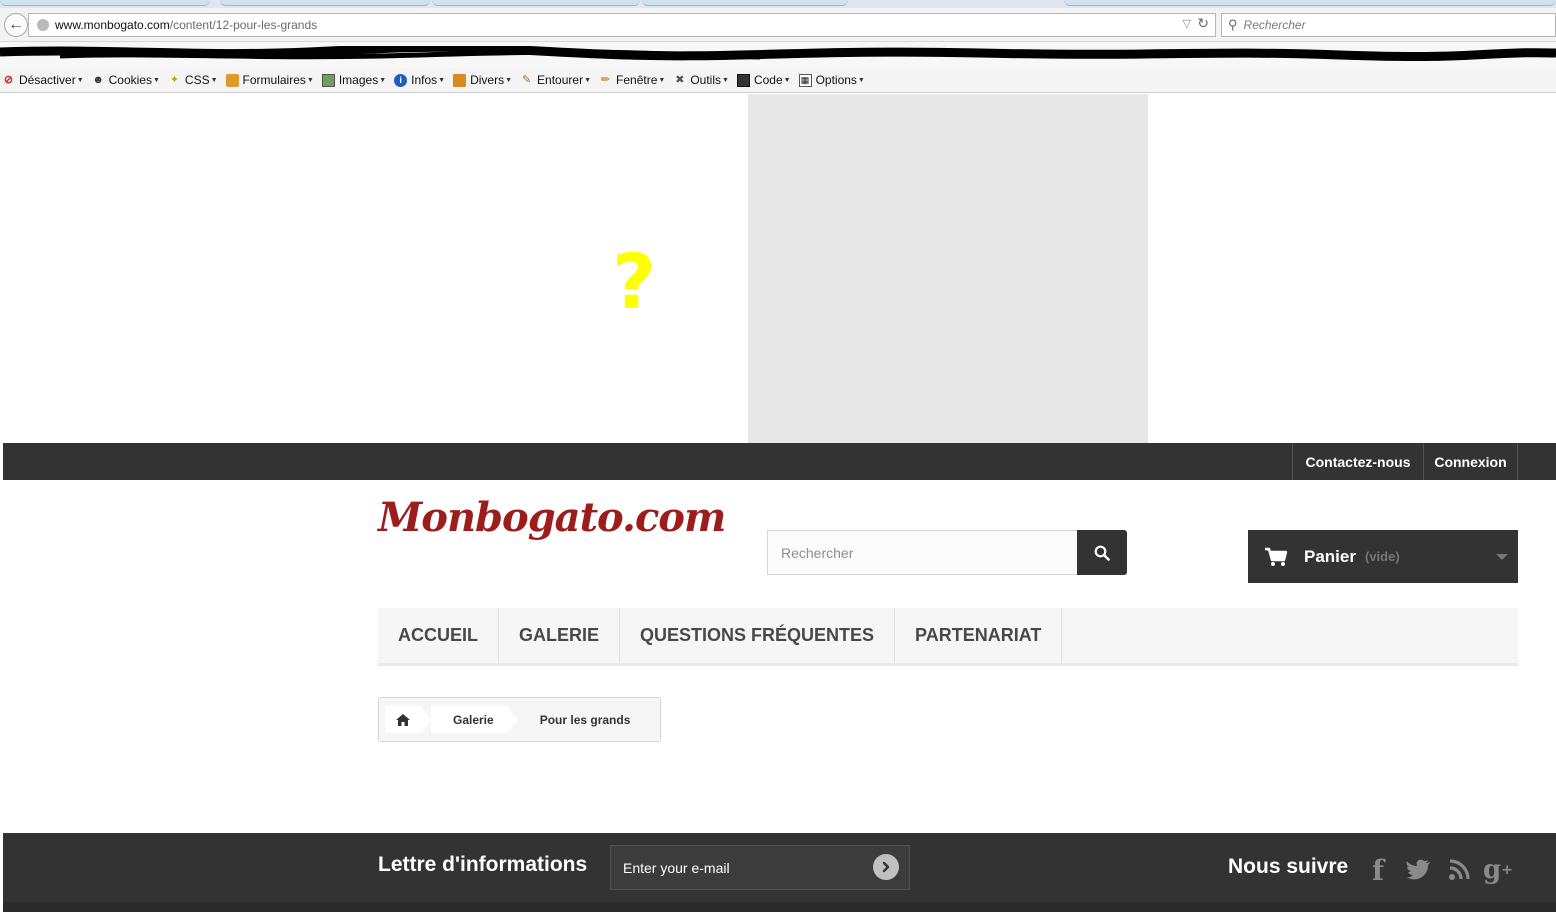 The image size is (1556, 912). I want to click on footer-bottom-strip, so click(779, 907).